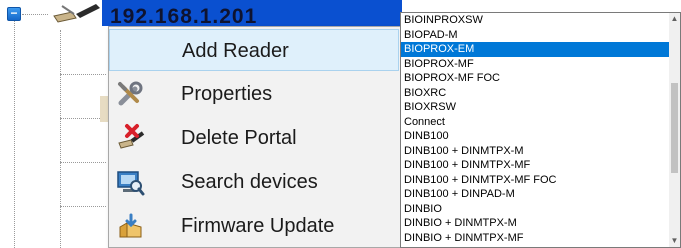 The height and width of the screenshot is (248, 681). I want to click on search-devices-icon, so click(131, 183).